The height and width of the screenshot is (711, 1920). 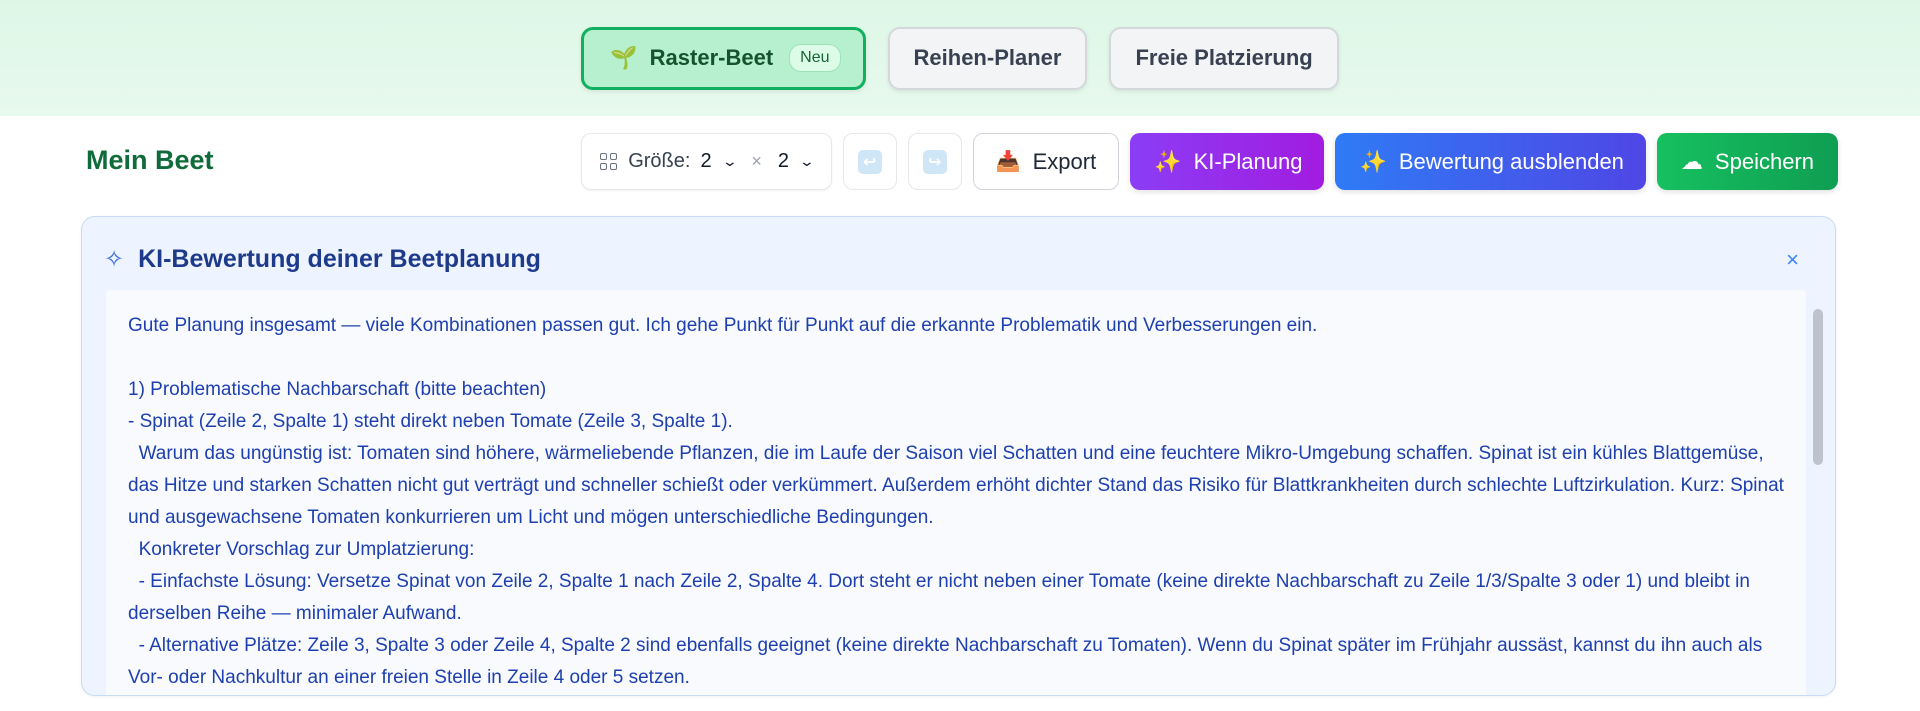 What do you see at coordinates (609, 161) in the screenshot?
I see `grid-icon` at bounding box center [609, 161].